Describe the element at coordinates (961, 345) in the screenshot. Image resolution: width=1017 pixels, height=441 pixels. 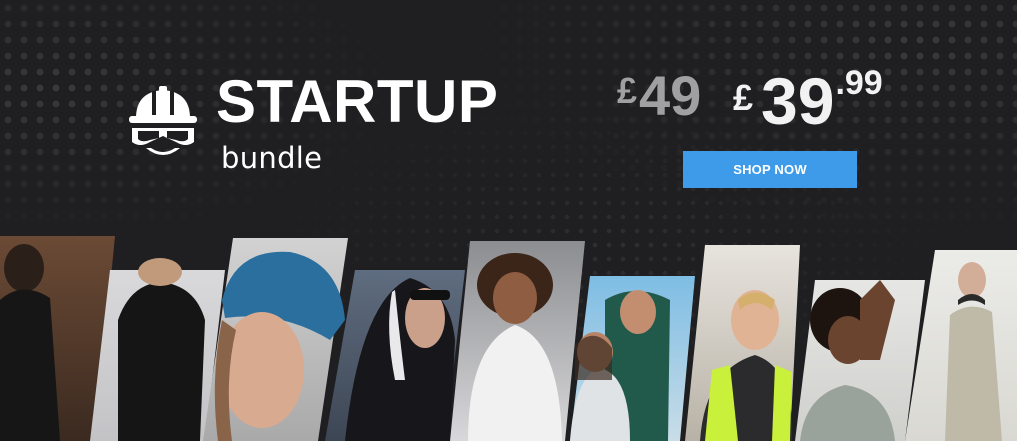
I see `photo-beige-workwear` at that location.